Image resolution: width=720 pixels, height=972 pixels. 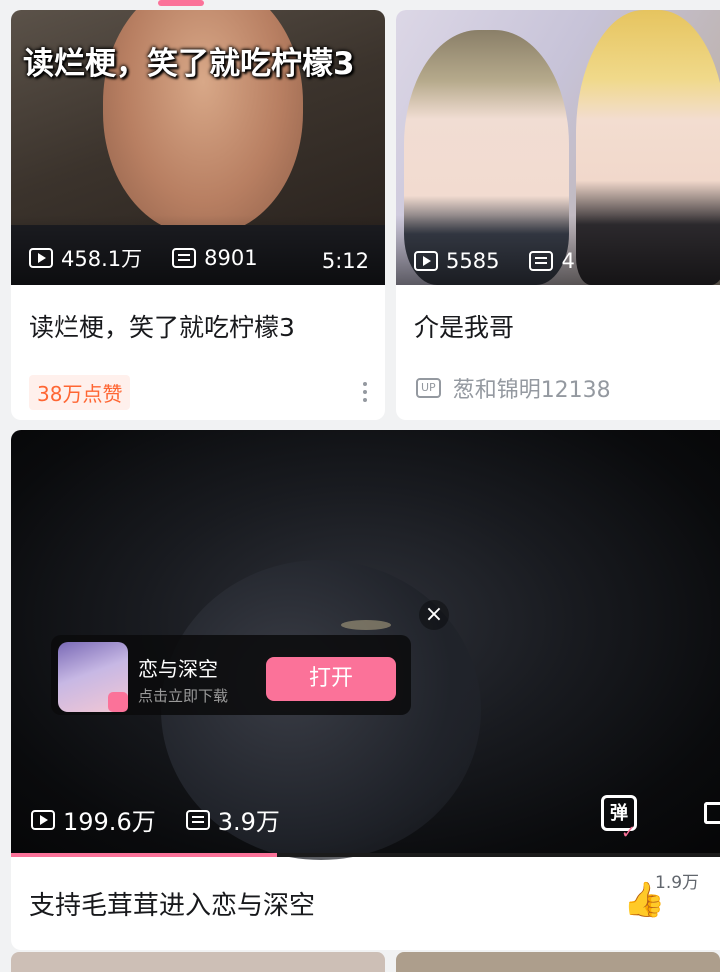 What do you see at coordinates (172, 903) in the screenshot?
I see `featured-video-title: 支持毛茸茸进入恋与深空` at bounding box center [172, 903].